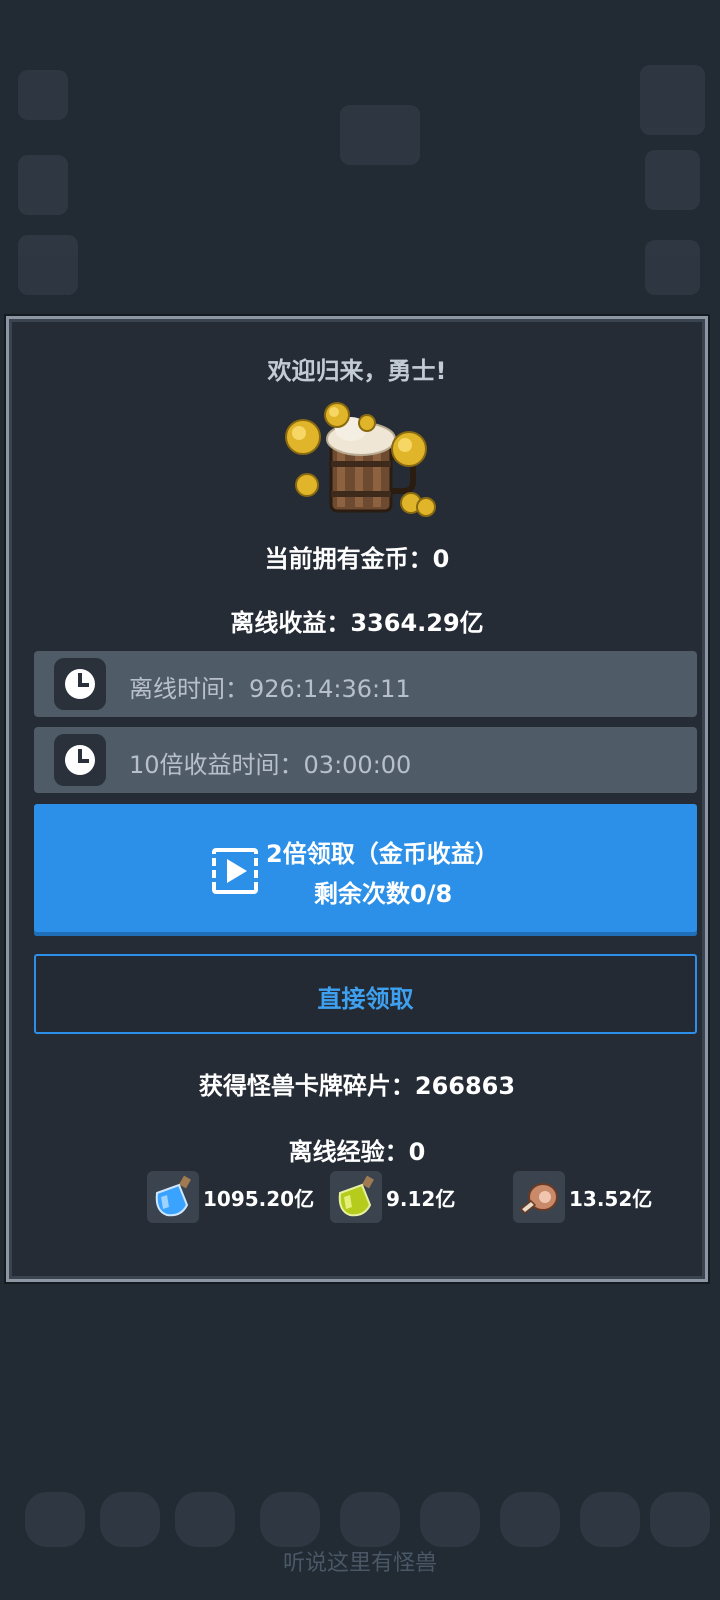 The image size is (720, 1600). I want to click on ten-x-time-text: 10倍收益时间：03:00:00, so click(270, 765).